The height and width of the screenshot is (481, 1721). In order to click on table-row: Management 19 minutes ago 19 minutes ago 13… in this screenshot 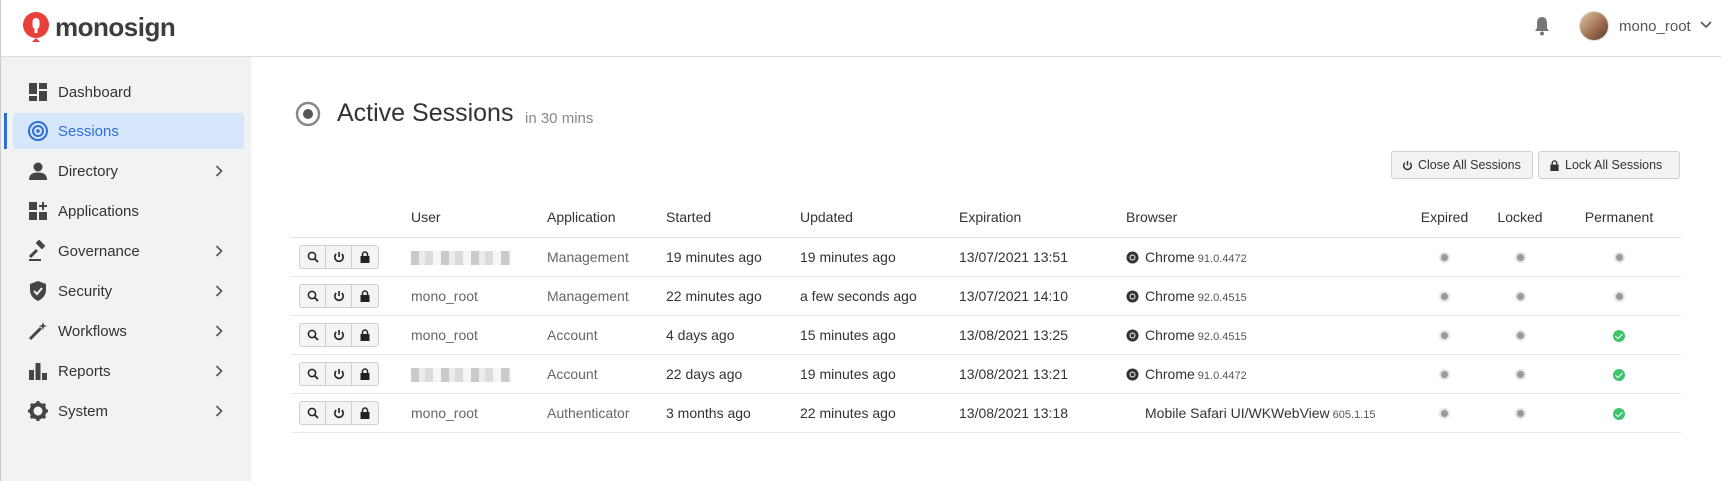, I will do `click(986, 257)`.